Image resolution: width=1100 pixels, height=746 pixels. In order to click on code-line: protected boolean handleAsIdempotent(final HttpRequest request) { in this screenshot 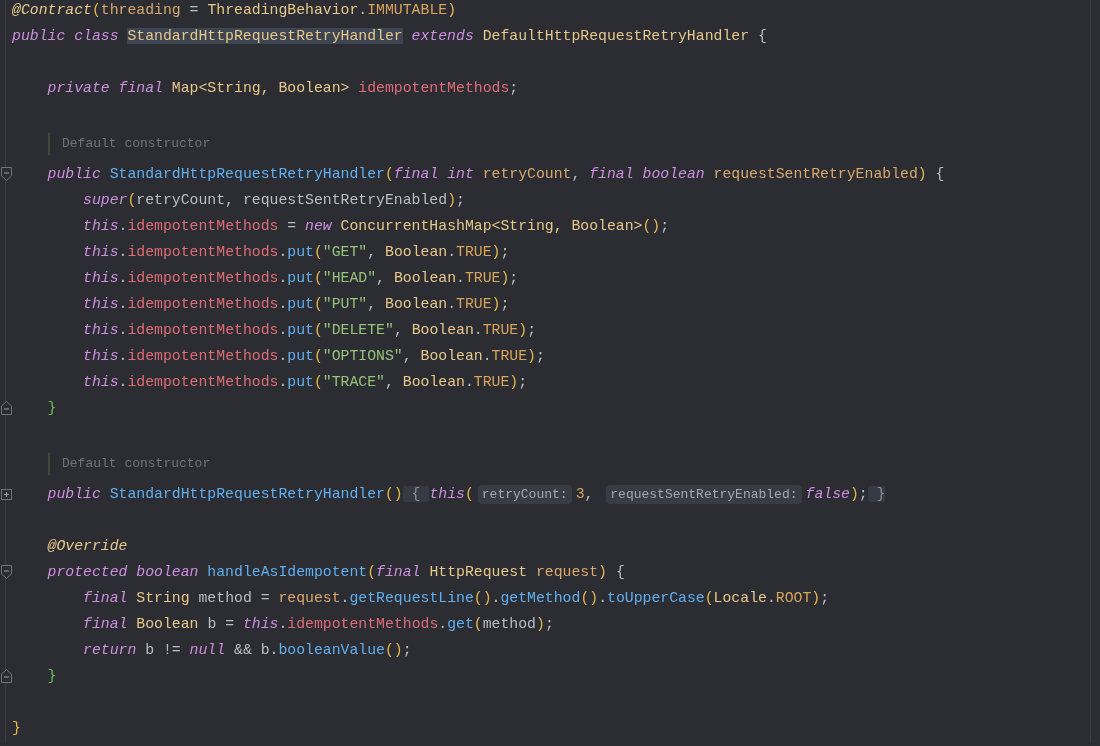, I will do `click(335, 572)`.